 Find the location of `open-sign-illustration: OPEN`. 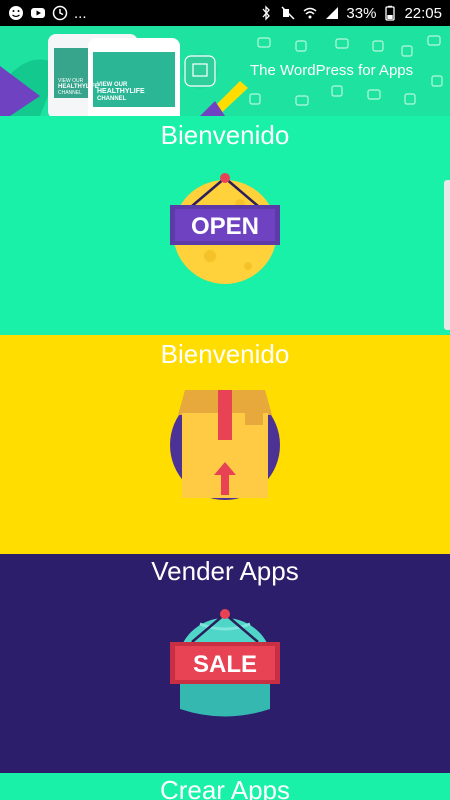

open-sign-illustration: OPEN is located at coordinates (225, 228).